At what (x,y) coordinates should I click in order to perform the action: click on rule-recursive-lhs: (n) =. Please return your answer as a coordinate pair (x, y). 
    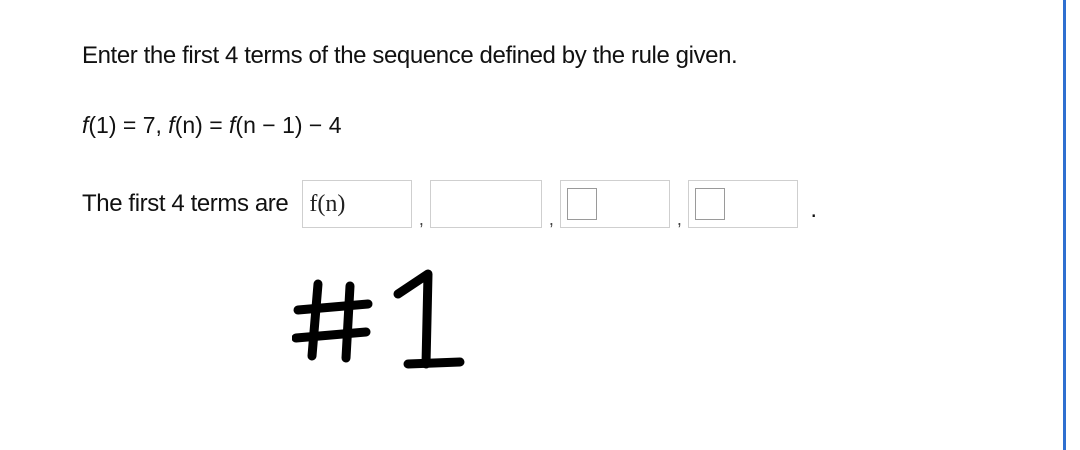
    Looking at the image, I should click on (202, 125).